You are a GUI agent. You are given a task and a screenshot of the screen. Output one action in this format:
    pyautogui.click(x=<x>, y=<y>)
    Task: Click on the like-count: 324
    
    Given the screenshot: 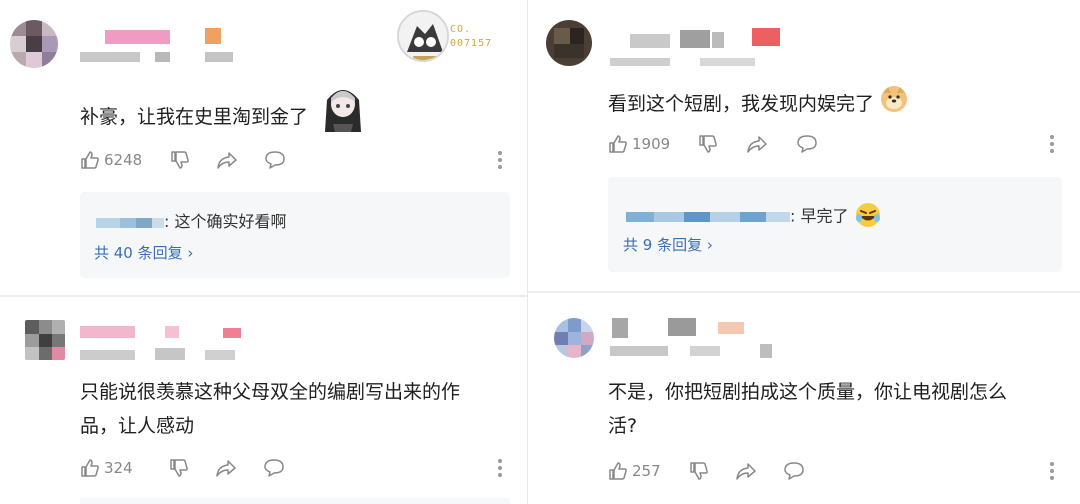 What is the action you would take?
    pyautogui.click(x=118, y=468)
    